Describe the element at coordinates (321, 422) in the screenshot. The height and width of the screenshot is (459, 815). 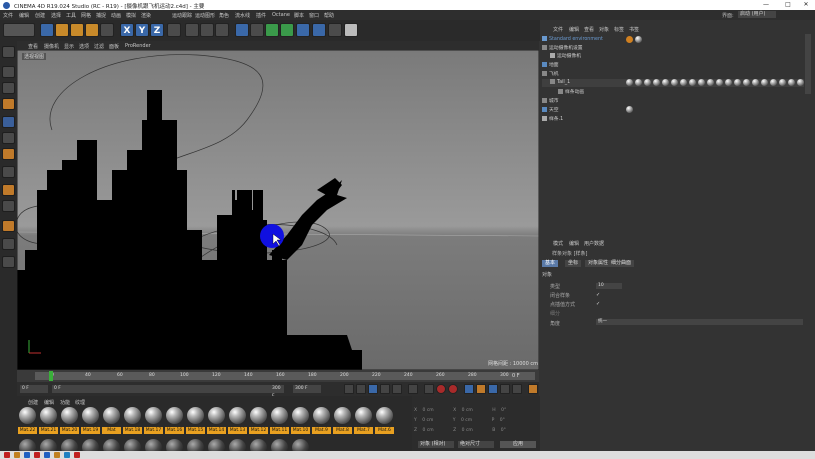
I see `material-swatch: Mat.9` at that location.